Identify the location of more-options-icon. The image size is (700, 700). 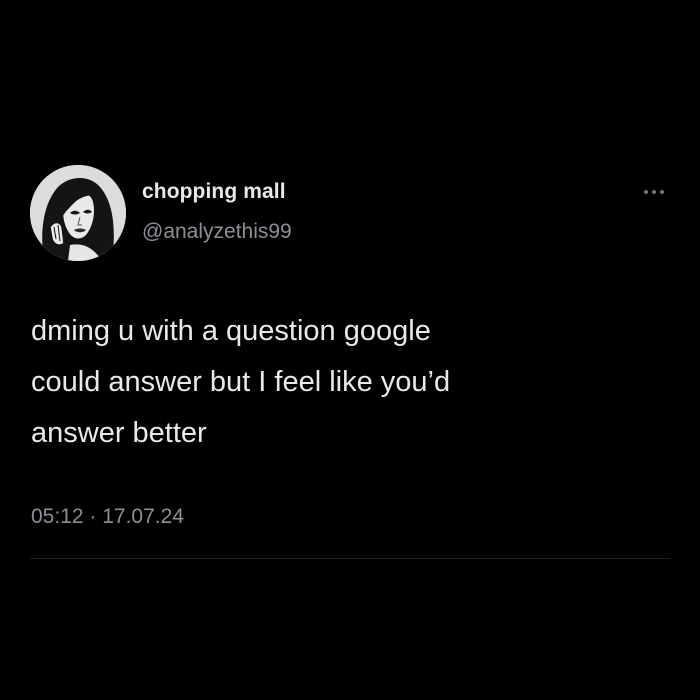
(654, 192).